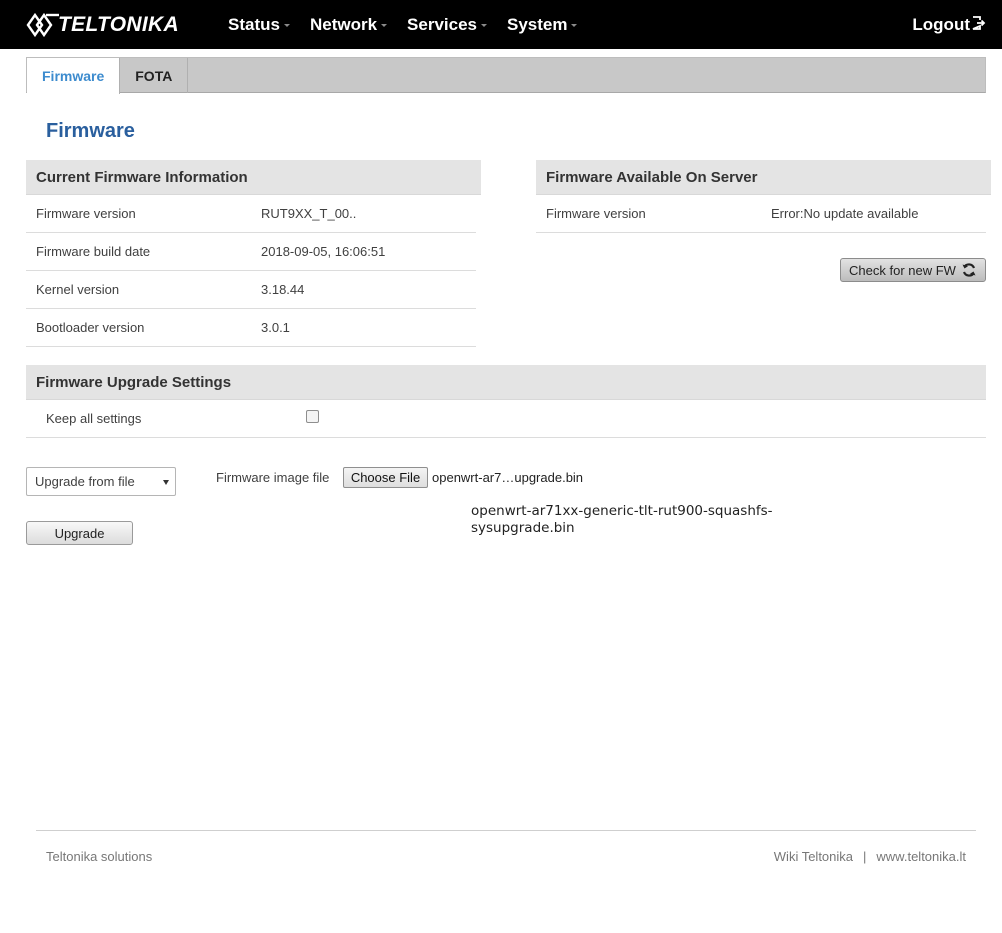  I want to click on logout-button: Logout, so click(949, 24).